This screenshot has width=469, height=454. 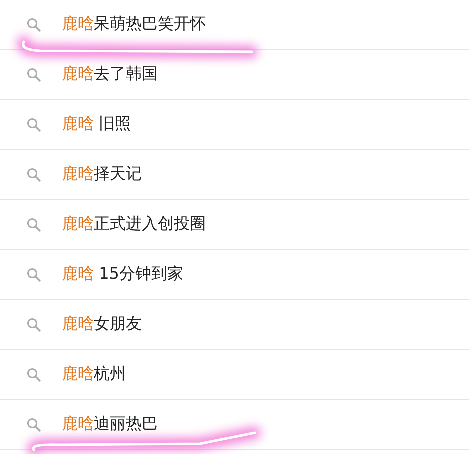 What do you see at coordinates (234, 275) in the screenshot?
I see `suggestion-item: 鹿晗 15分钟到家` at bounding box center [234, 275].